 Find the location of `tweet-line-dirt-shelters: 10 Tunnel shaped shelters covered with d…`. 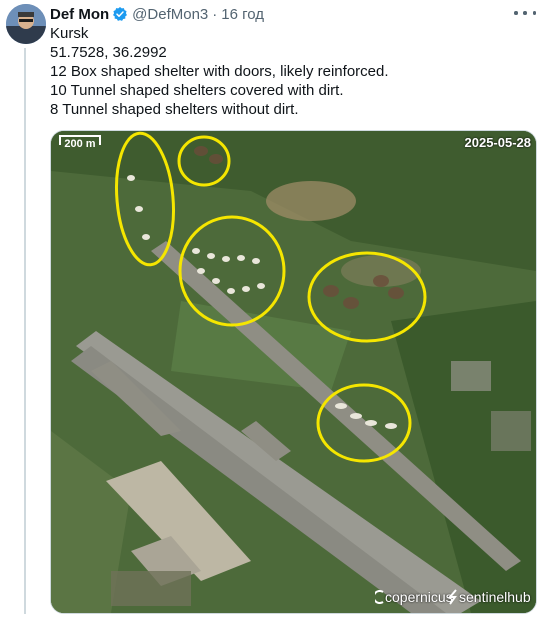

tweet-line-dirt-shelters: 10 Tunnel shaped shelters covered with d… is located at coordinates (197, 90).